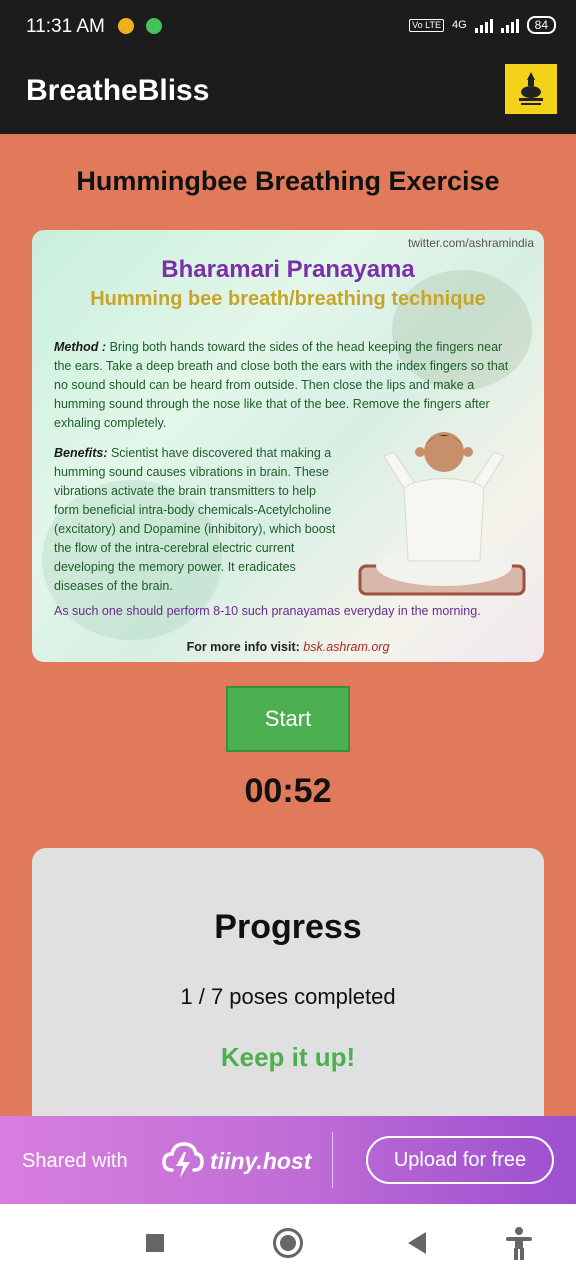  What do you see at coordinates (75, 1161) in the screenshot?
I see `shared-with-label: Shared with` at bounding box center [75, 1161].